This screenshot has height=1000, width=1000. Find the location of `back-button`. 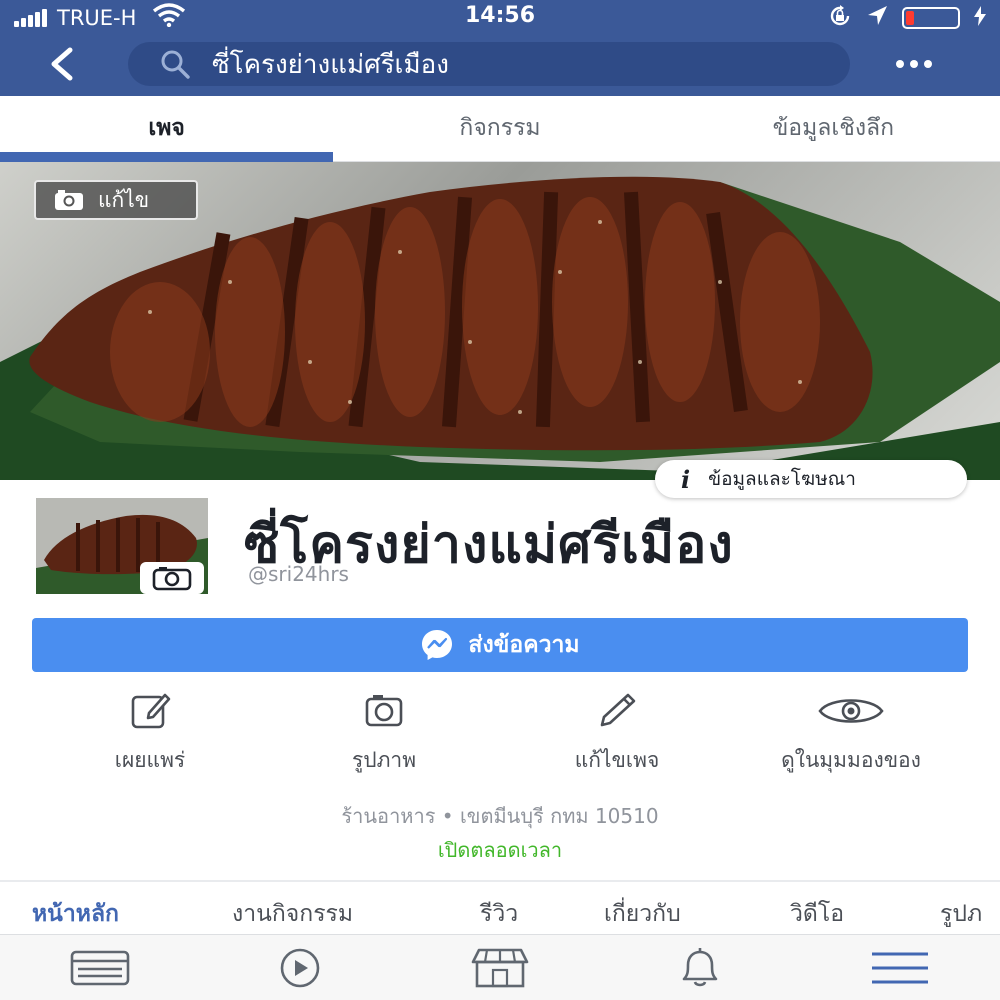

back-button is located at coordinates (62, 64).